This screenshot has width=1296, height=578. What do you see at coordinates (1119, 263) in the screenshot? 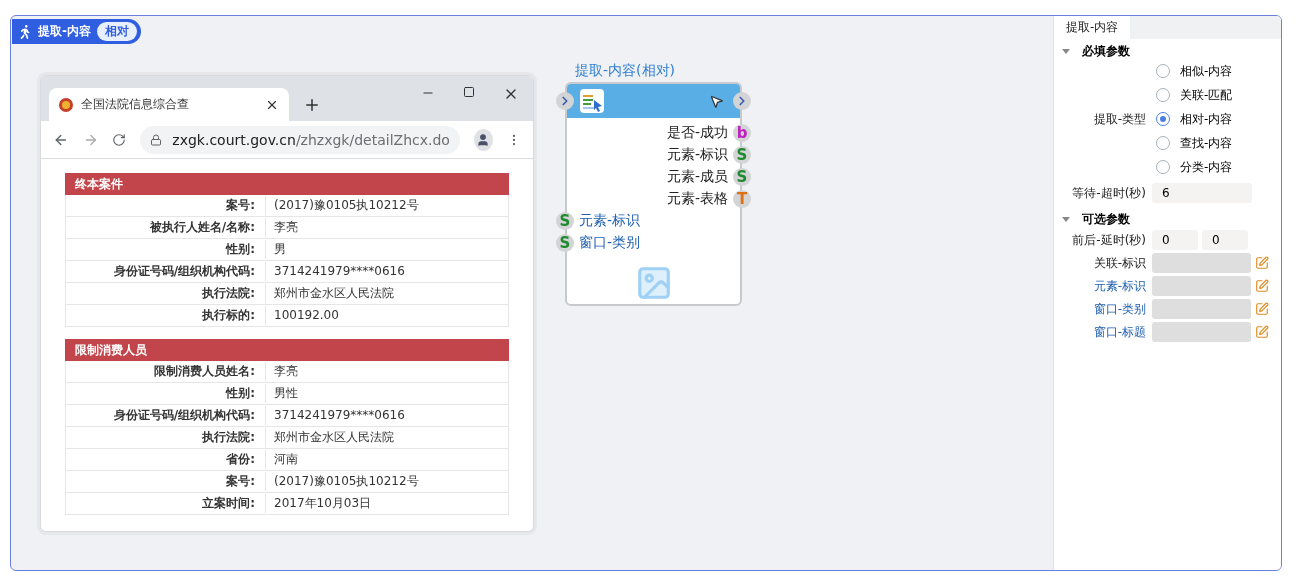
I see `field-label: 关联-标识` at bounding box center [1119, 263].